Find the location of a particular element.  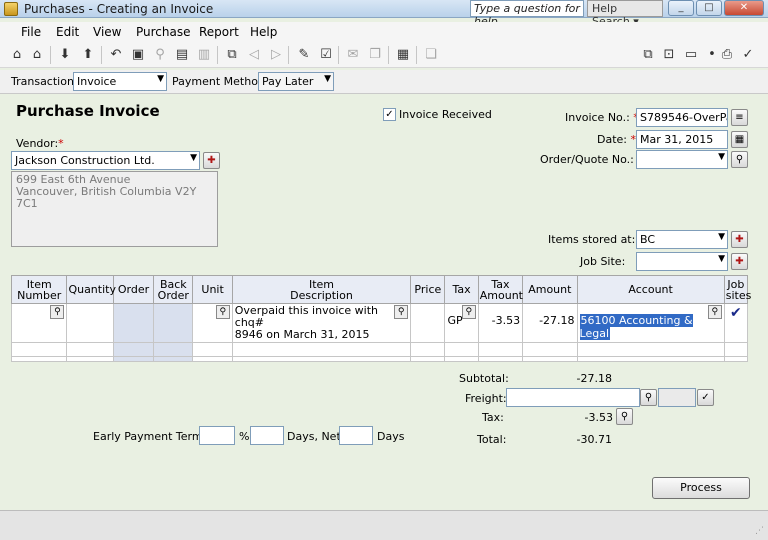

menu-file: File is located at coordinates (31, 32).